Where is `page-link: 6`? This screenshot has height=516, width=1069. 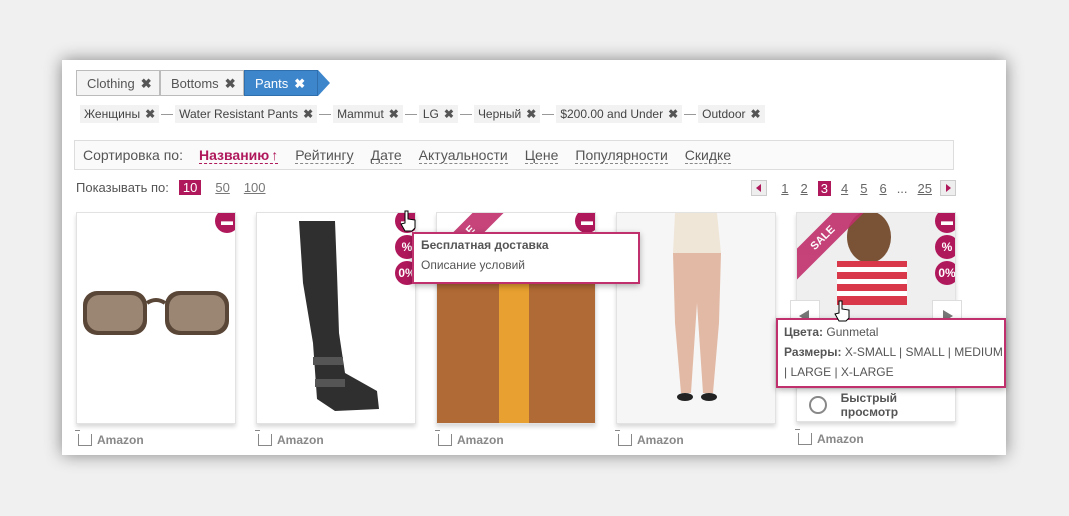 page-link: 6 is located at coordinates (882, 188).